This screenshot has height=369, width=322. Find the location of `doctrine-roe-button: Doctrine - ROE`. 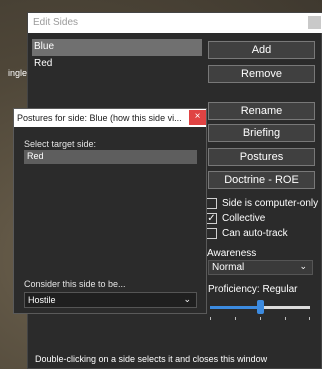

doctrine-roe-button: Doctrine - ROE is located at coordinates (261, 180).